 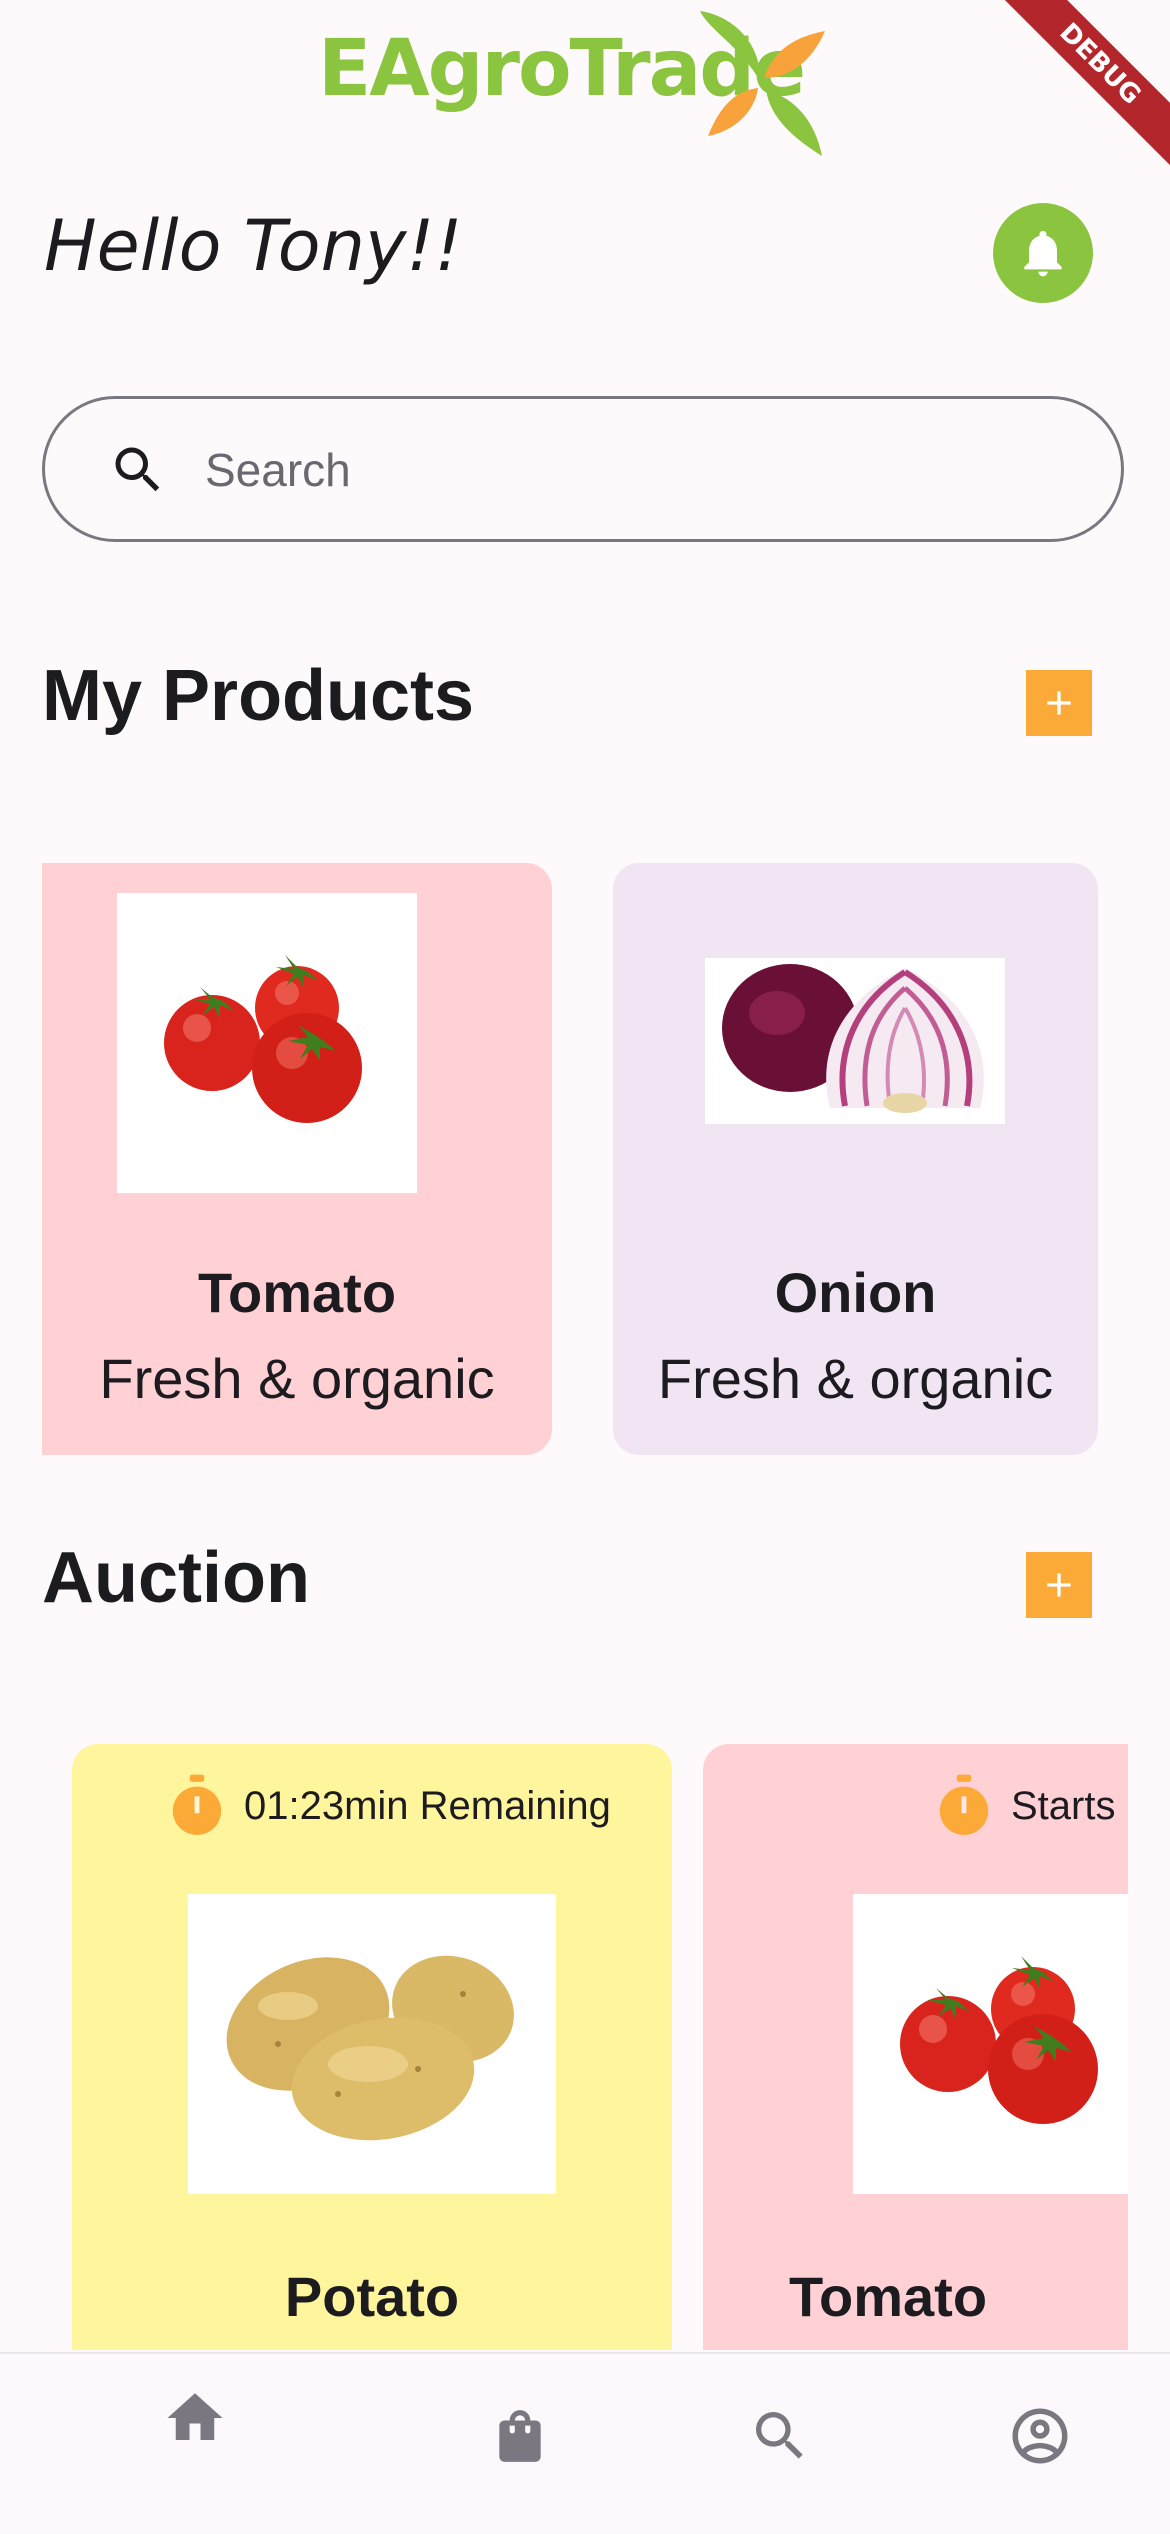 I want to click on auction-card-potato: 01:23min Remaining Potato, so click(x=372, y=2047).